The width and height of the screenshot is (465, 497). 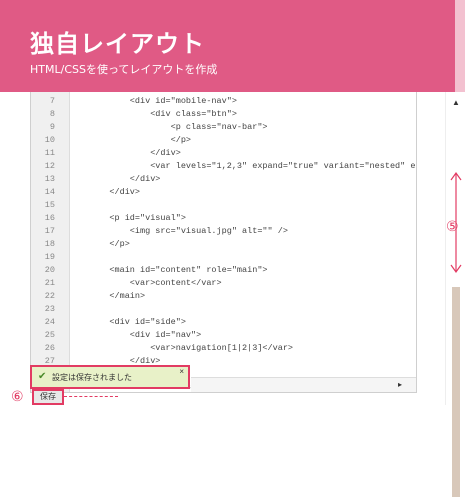 I want to click on line-number: 26, so click(x=49, y=348).